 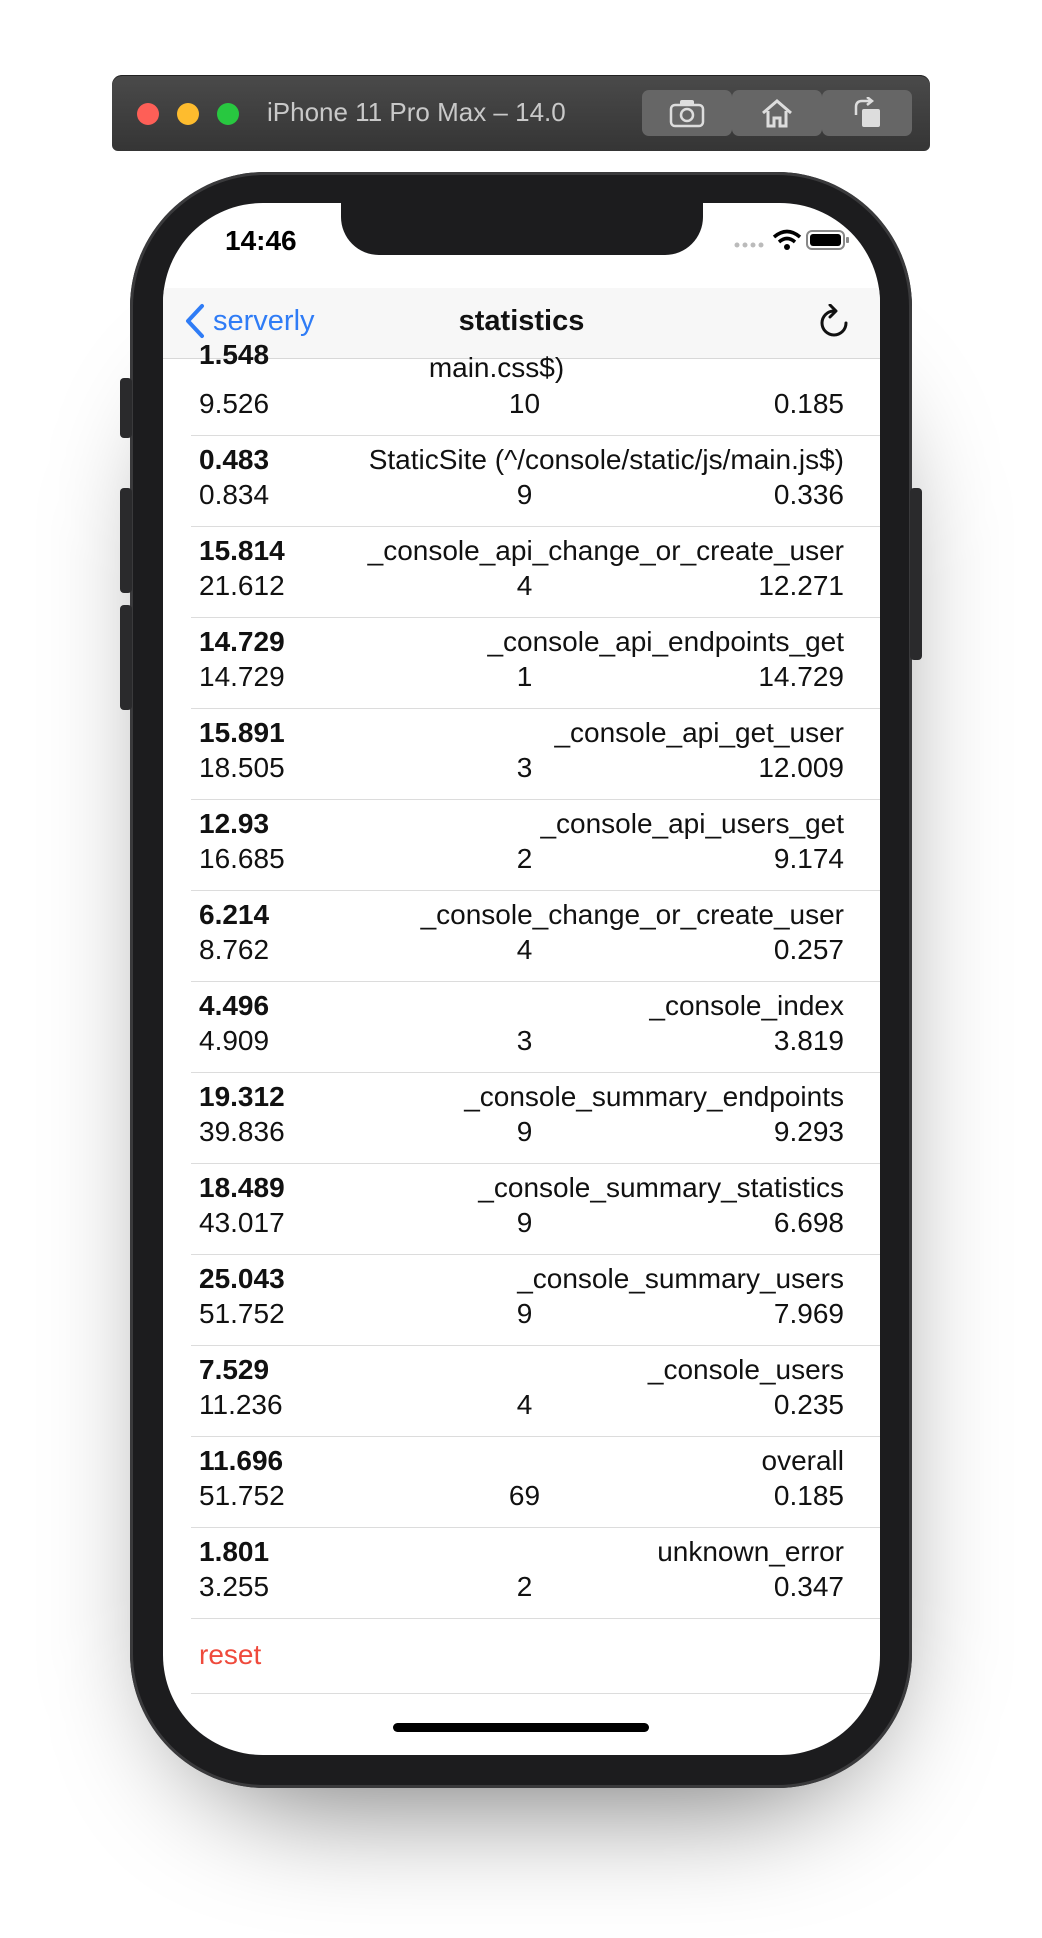 What do you see at coordinates (521, 1727) in the screenshot?
I see `home-indicator` at bounding box center [521, 1727].